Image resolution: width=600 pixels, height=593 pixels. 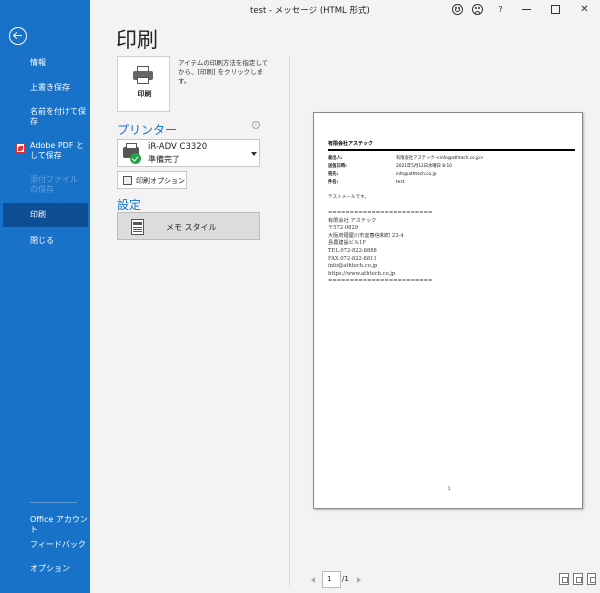 What do you see at coordinates (147, 130) in the screenshot?
I see `printer-section-heading: プリンター` at bounding box center [147, 130].